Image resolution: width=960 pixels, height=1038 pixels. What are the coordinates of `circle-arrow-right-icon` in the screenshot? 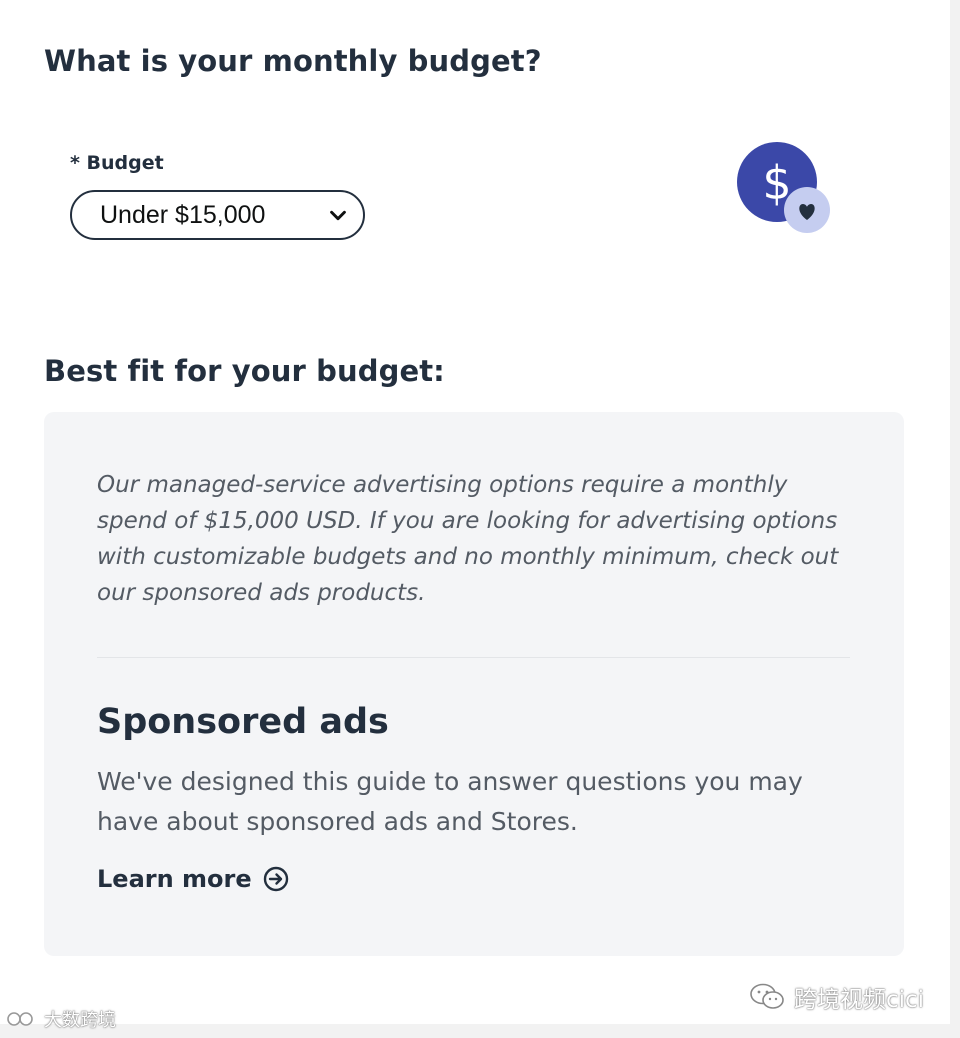 It's located at (275, 879).